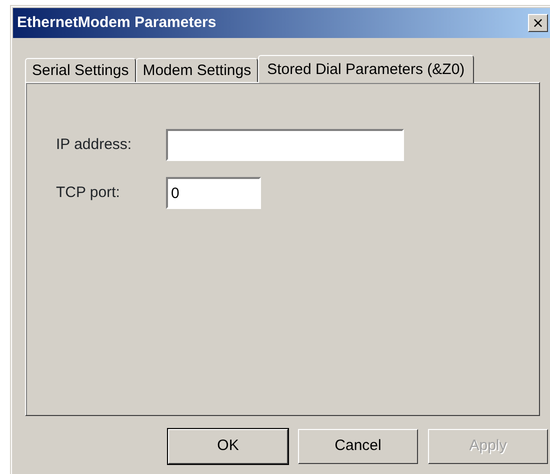 The height and width of the screenshot is (474, 550). I want to click on dialog-button: Cancel, so click(358, 446).